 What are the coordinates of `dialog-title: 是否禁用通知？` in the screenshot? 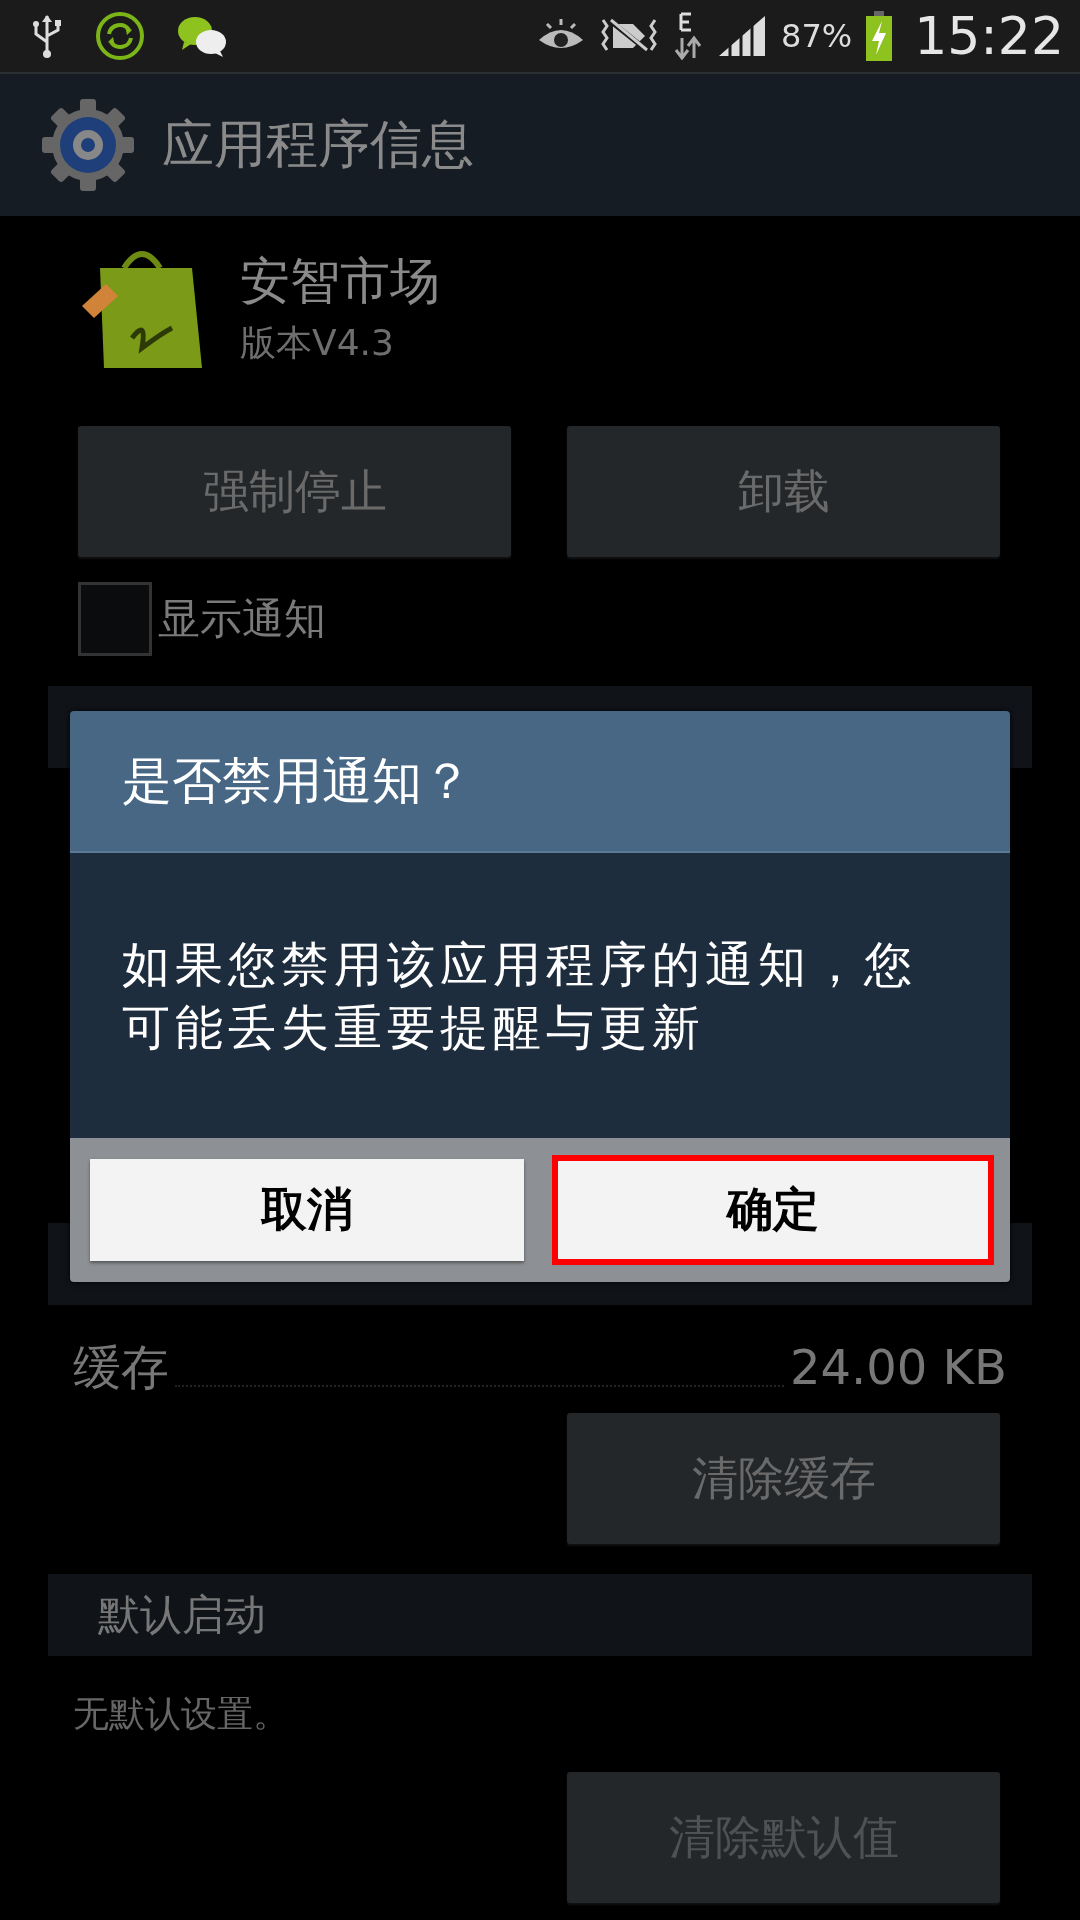 It's located at (297, 781).